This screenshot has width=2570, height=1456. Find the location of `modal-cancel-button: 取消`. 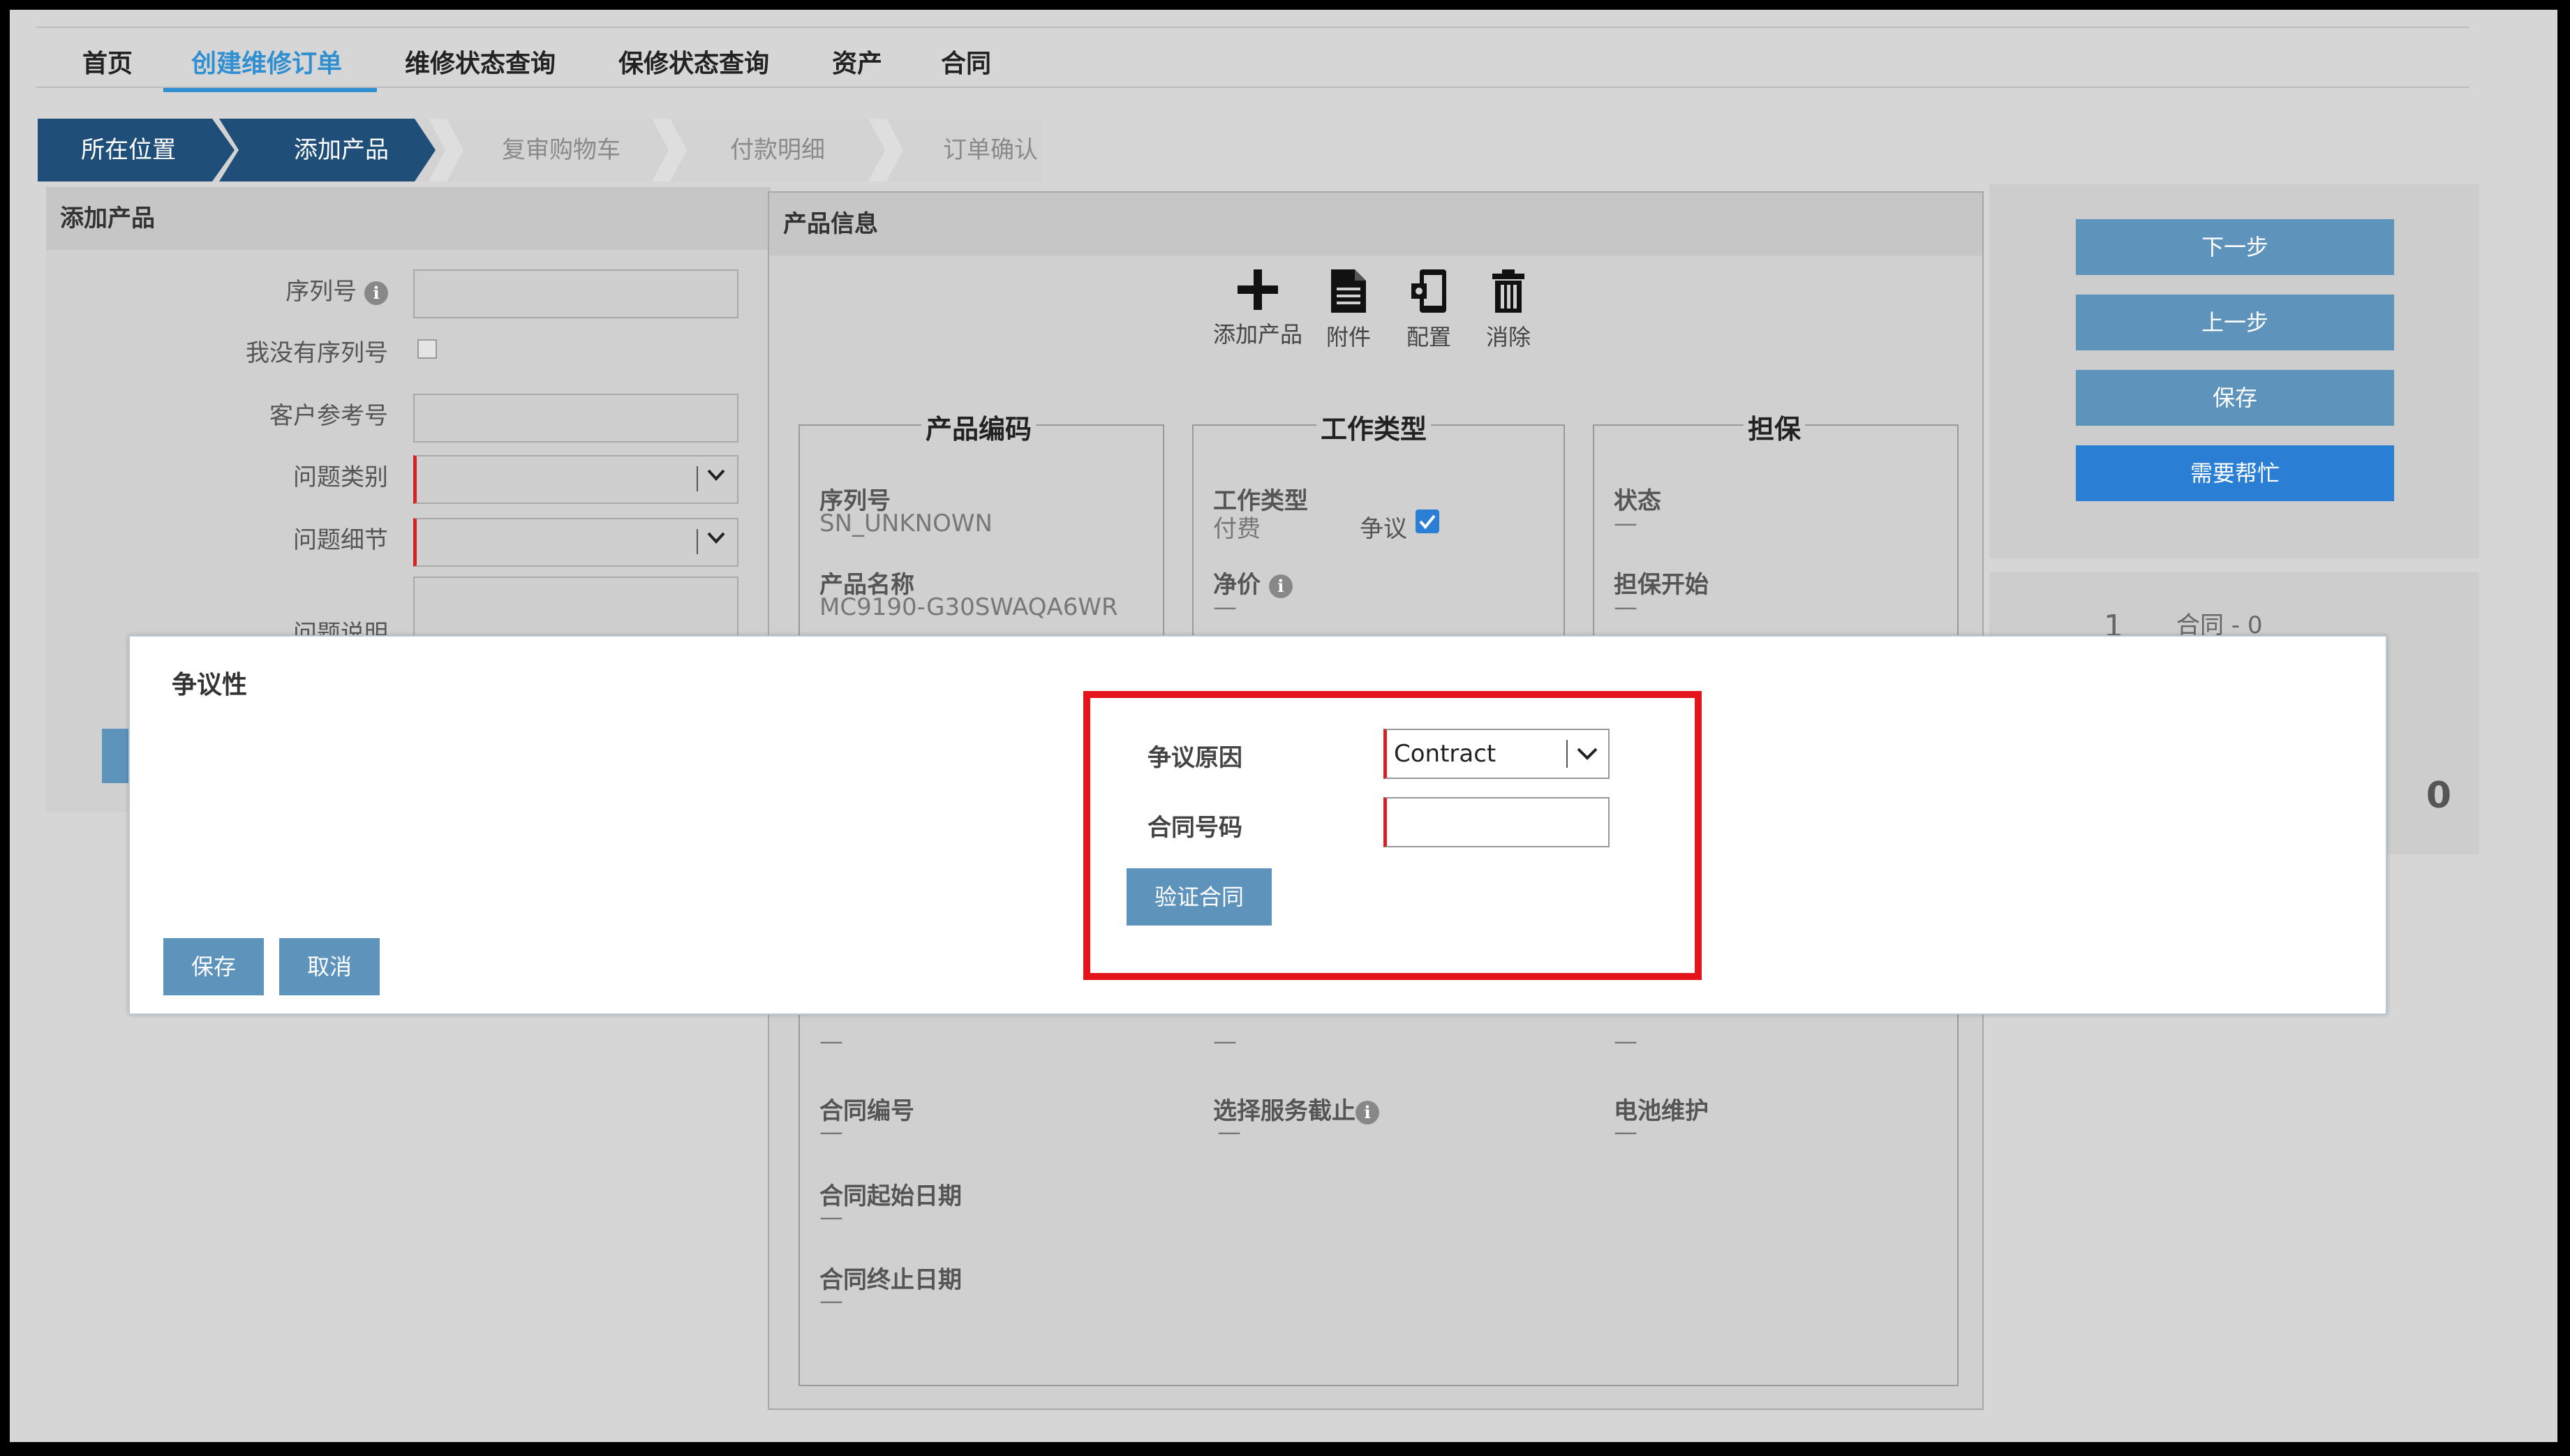

modal-cancel-button: 取消 is located at coordinates (329, 966).